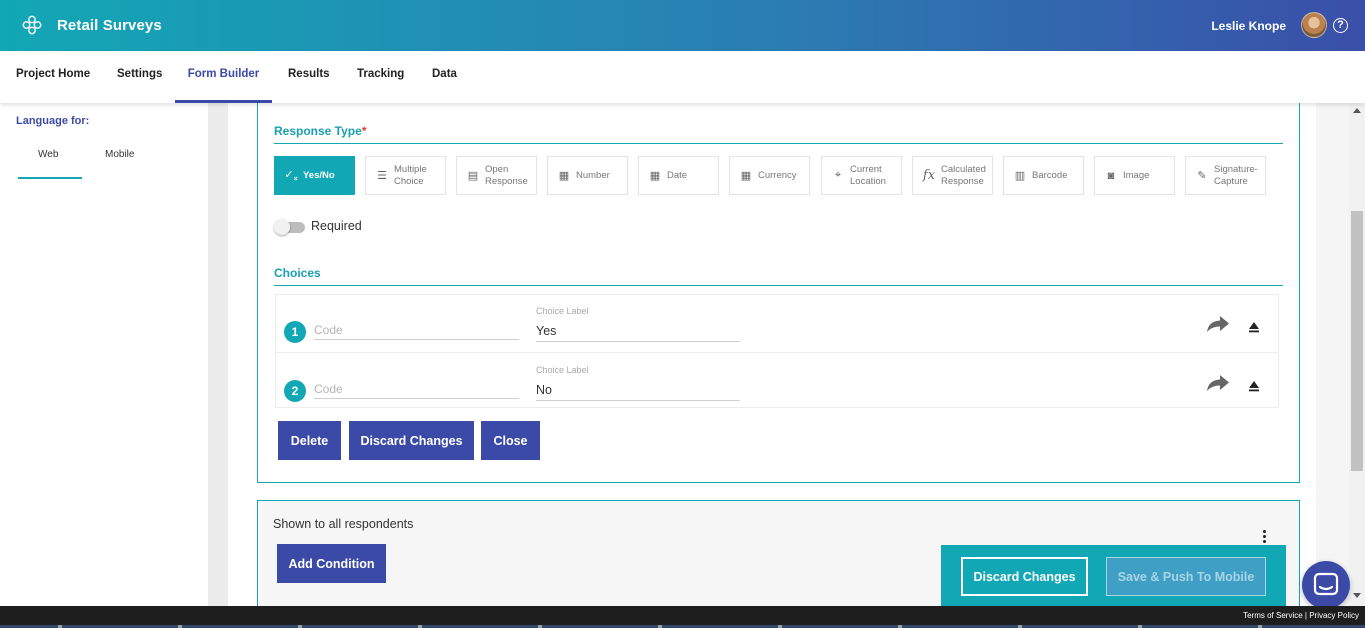 The image size is (1365, 628). Describe the element at coordinates (53, 121) in the screenshot. I see `language-label: Language for:` at that location.